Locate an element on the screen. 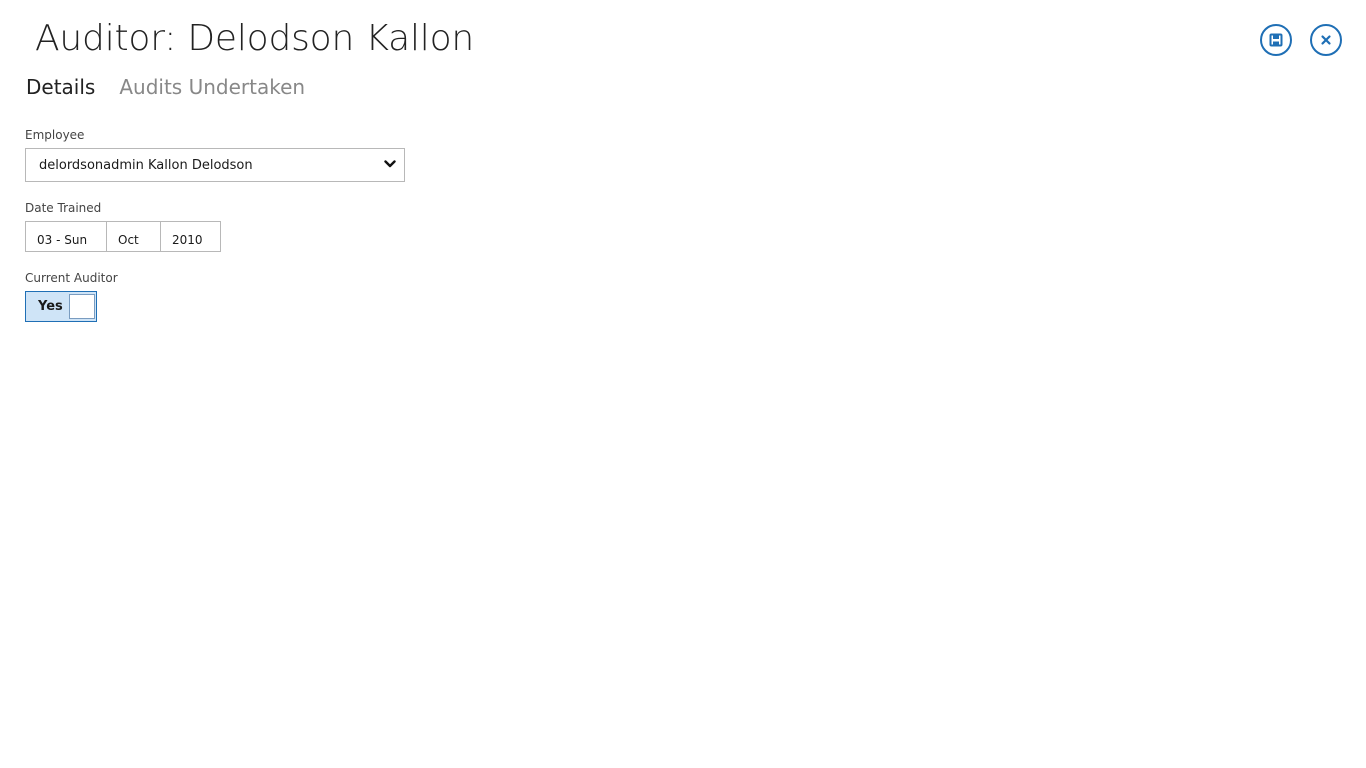 The image size is (1366, 768). date-trained-field: Date Trained 03 - Sun Oct 2010 is located at coordinates (215, 226).